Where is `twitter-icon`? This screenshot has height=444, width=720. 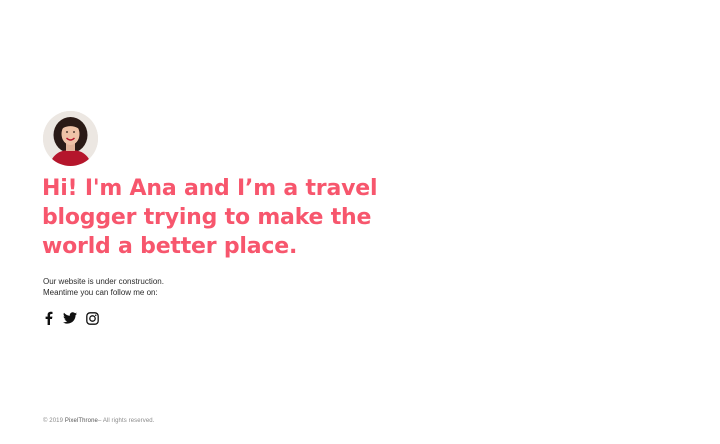 twitter-icon is located at coordinates (70, 318).